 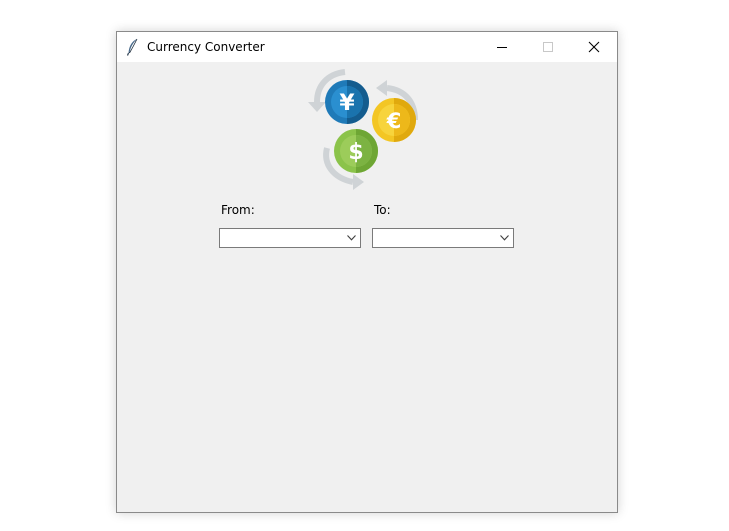 I want to click on currency-exchange-logo: ¥ € $, so click(x=363, y=129).